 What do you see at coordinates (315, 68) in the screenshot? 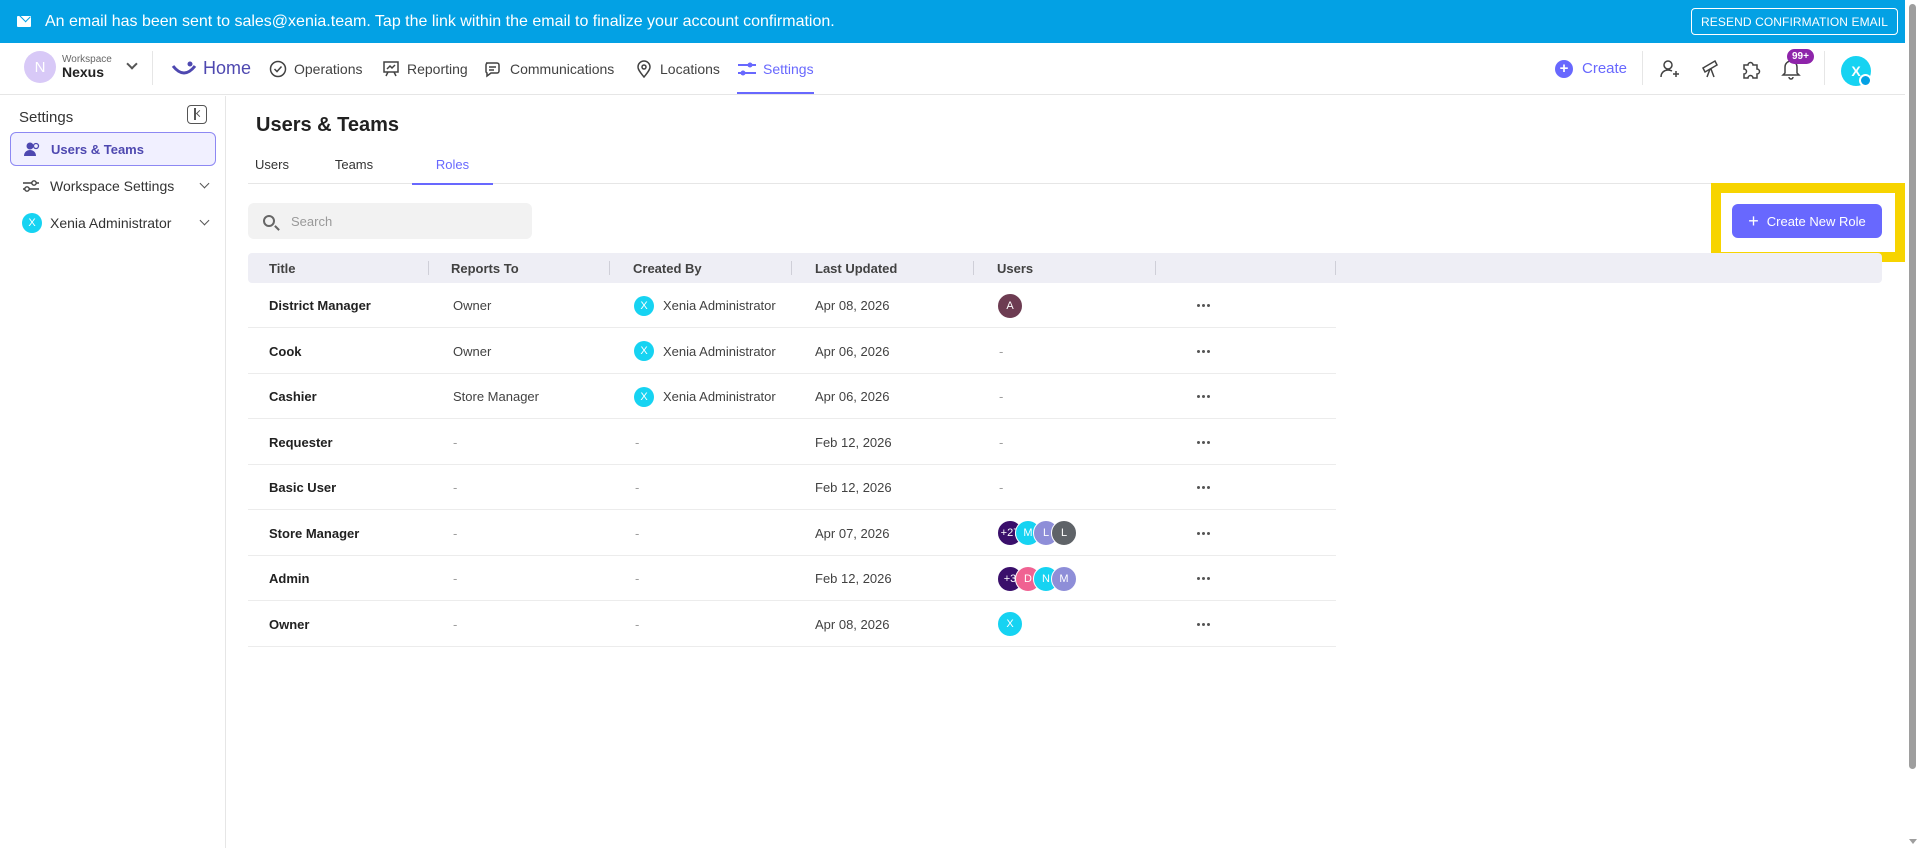
I see `nav-operations: Operations` at bounding box center [315, 68].